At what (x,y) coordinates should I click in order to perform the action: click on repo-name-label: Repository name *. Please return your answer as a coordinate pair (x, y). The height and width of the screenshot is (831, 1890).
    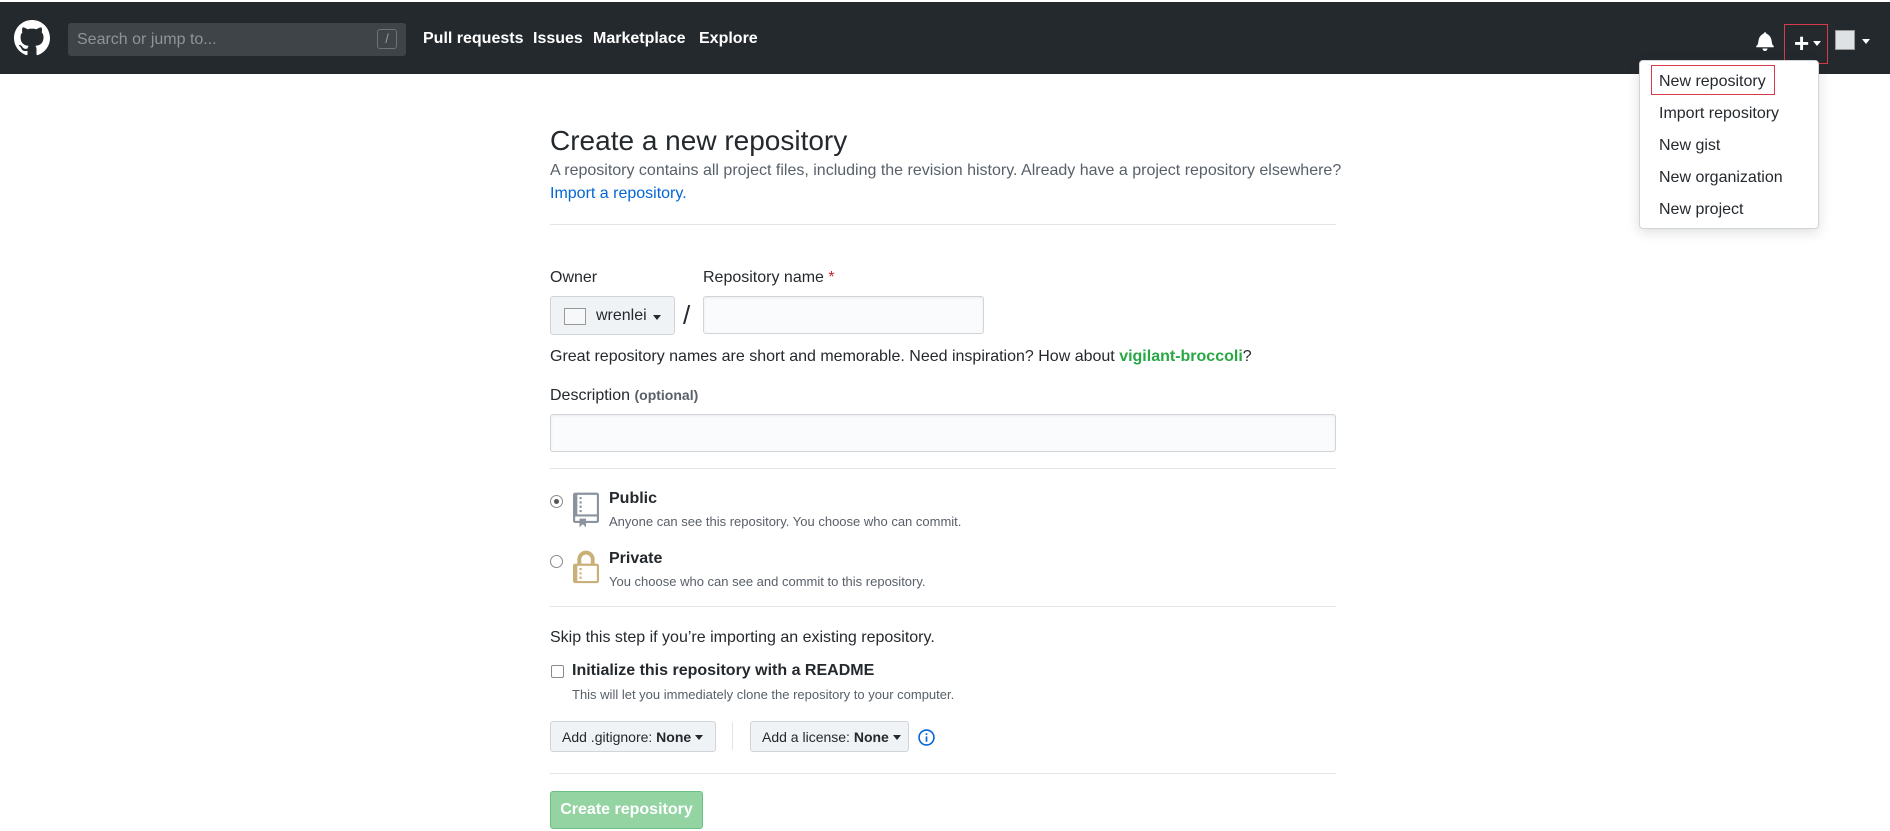
    Looking at the image, I should click on (769, 278).